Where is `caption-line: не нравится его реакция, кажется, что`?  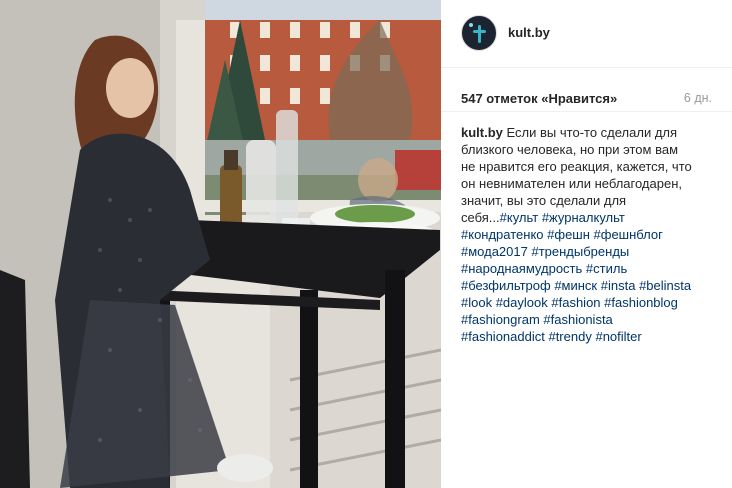
caption-line: не нравится его реакция, кажется, что is located at coordinates (576, 166).